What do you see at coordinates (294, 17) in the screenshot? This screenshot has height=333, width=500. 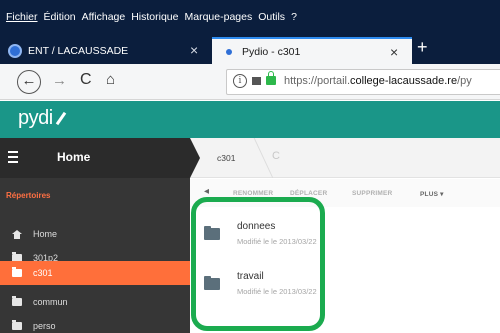 I see `menu-aide: ?` at bounding box center [294, 17].